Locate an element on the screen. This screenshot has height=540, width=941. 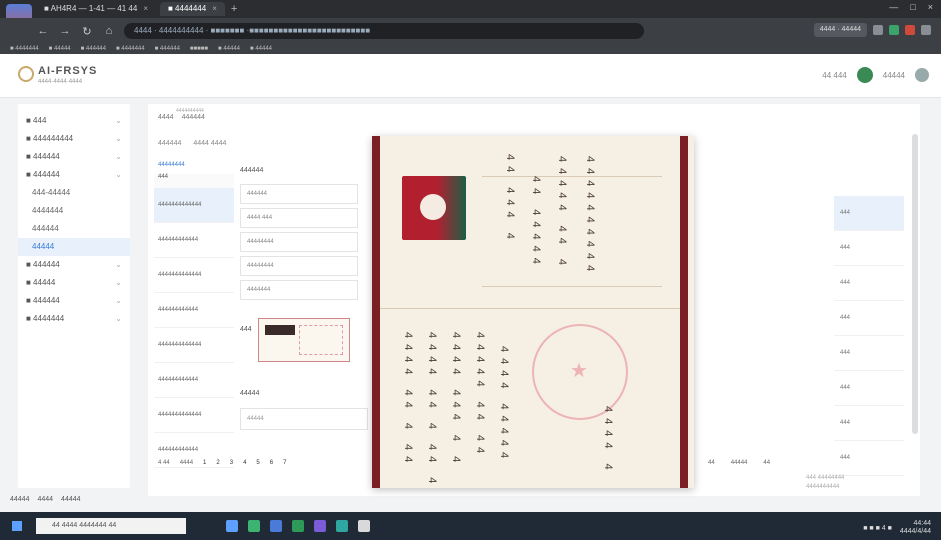
browser-tab-active: ■ 4444444 × is located at coordinates (192, 9).